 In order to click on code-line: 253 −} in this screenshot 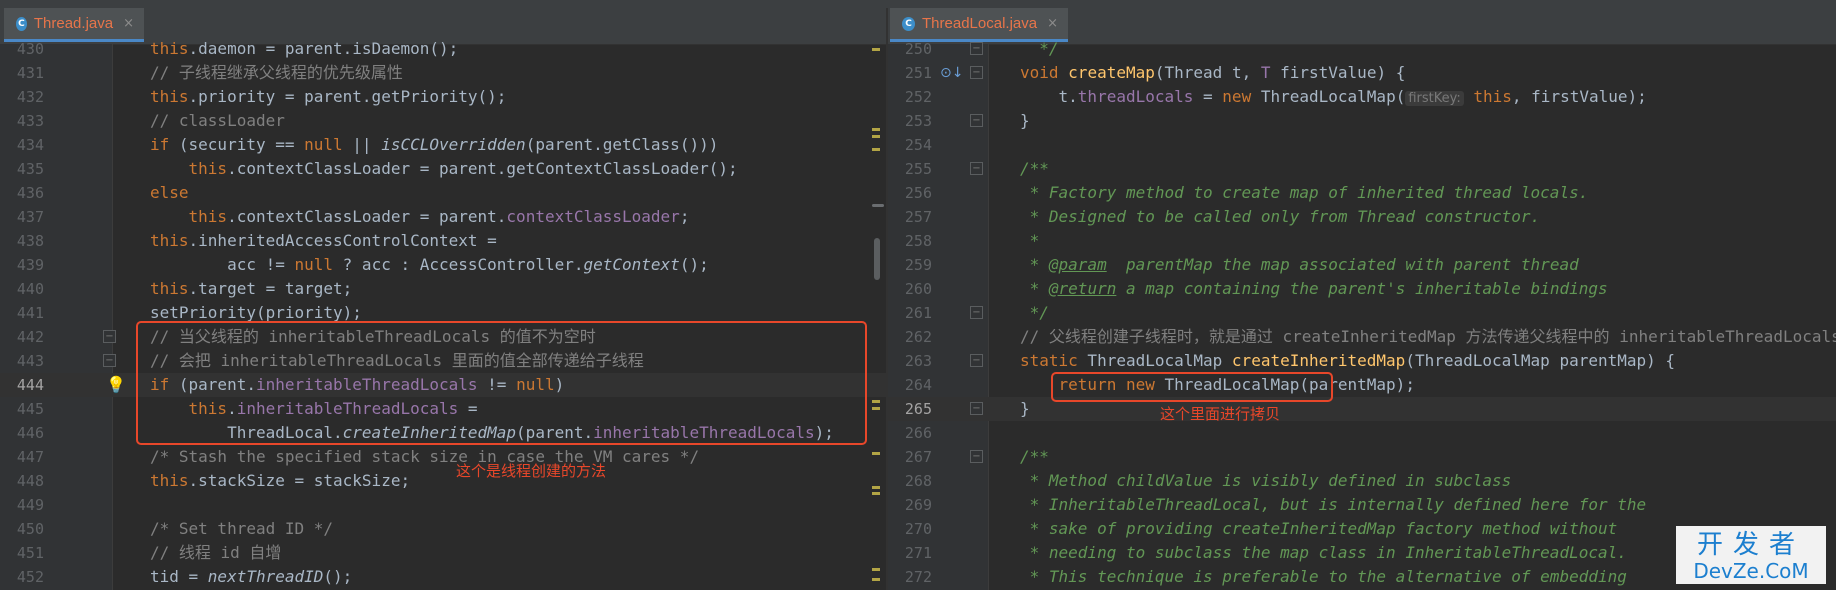, I will do `click(1362, 121)`.